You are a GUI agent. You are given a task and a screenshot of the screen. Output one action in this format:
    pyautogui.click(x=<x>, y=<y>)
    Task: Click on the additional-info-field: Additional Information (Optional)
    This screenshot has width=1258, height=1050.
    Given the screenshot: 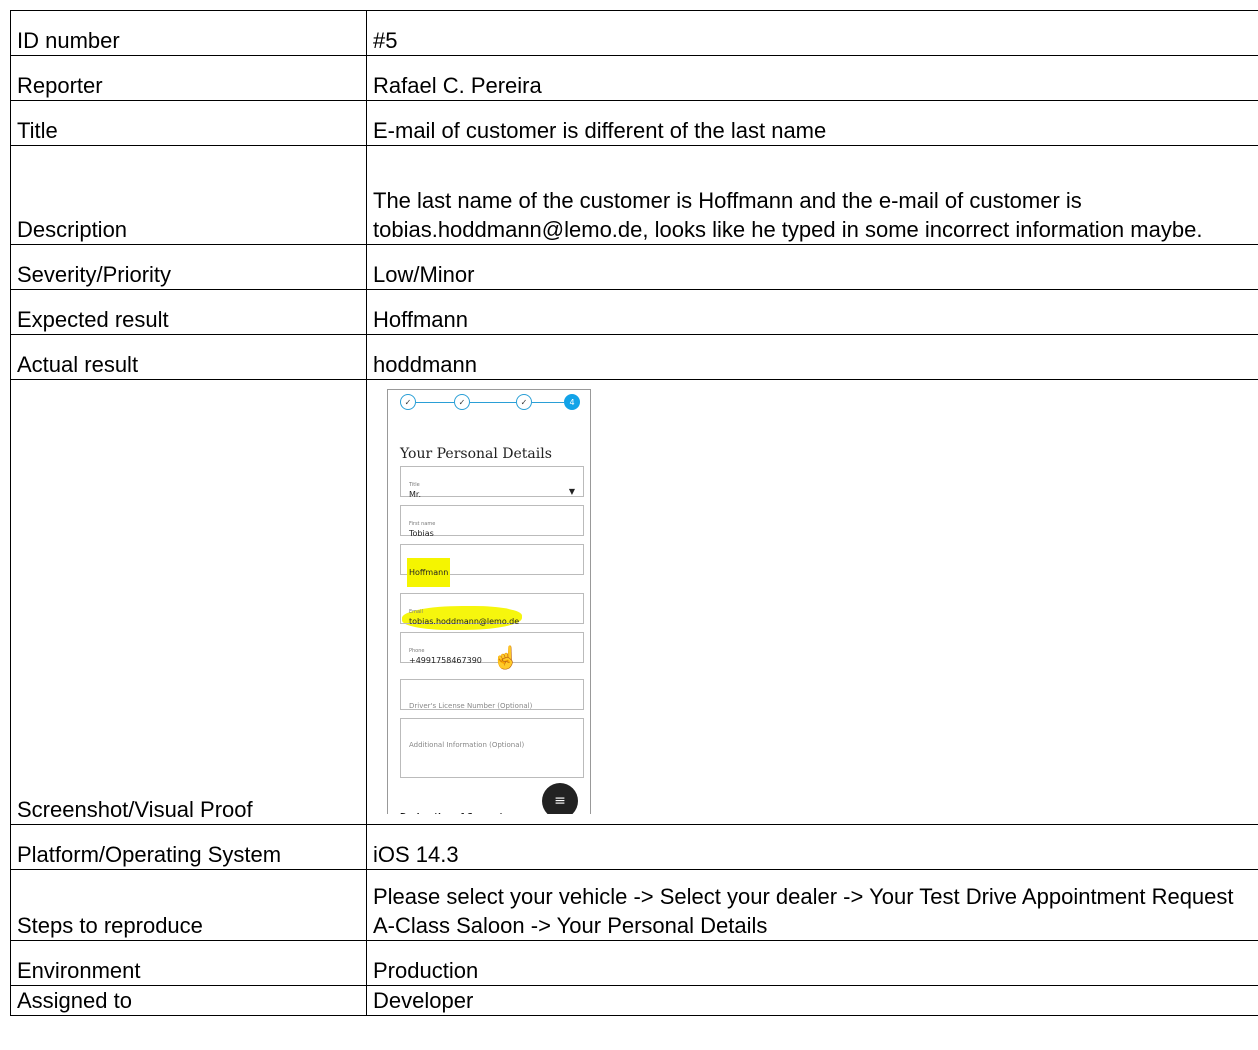 What is the action you would take?
    pyautogui.click(x=492, y=748)
    